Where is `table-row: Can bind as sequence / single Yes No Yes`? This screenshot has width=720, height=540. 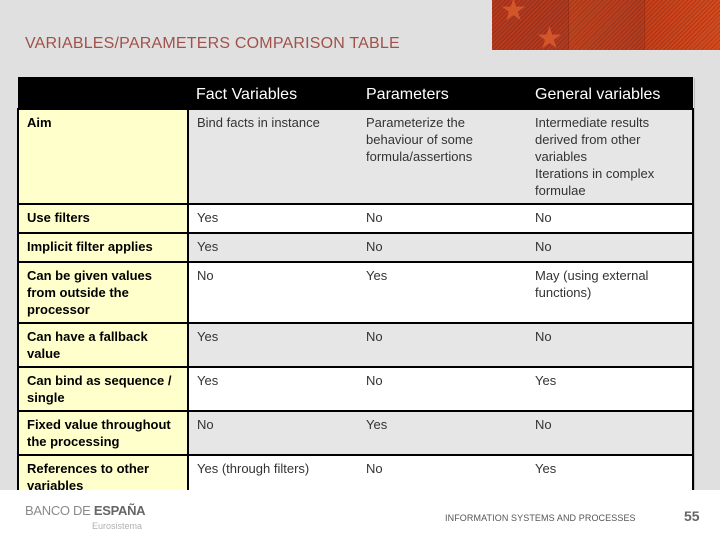 table-row: Can bind as sequence / single Yes No Yes is located at coordinates (355, 388).